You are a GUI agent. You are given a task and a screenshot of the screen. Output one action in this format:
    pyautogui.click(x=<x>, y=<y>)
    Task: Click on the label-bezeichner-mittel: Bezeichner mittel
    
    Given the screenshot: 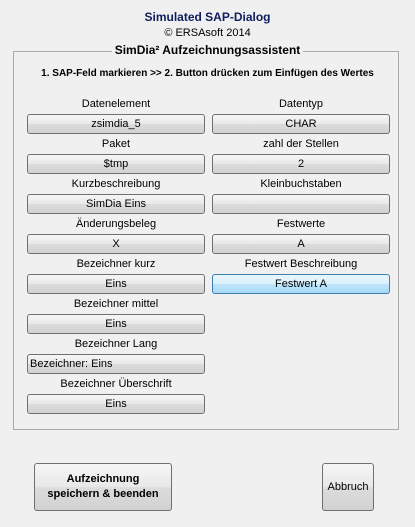 What is the action you would take?
    pyautogui.click(x=116, y=304)
    